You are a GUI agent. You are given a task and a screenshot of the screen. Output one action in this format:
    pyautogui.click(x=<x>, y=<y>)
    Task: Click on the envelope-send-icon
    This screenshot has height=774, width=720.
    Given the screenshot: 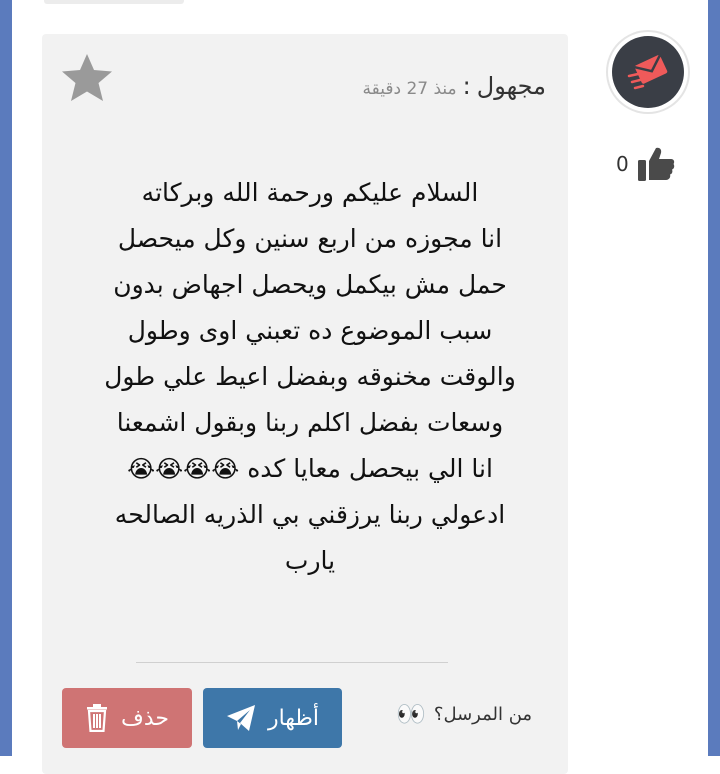 What is the action you would take?
    pyautogui.click(x=647, y=72)
    